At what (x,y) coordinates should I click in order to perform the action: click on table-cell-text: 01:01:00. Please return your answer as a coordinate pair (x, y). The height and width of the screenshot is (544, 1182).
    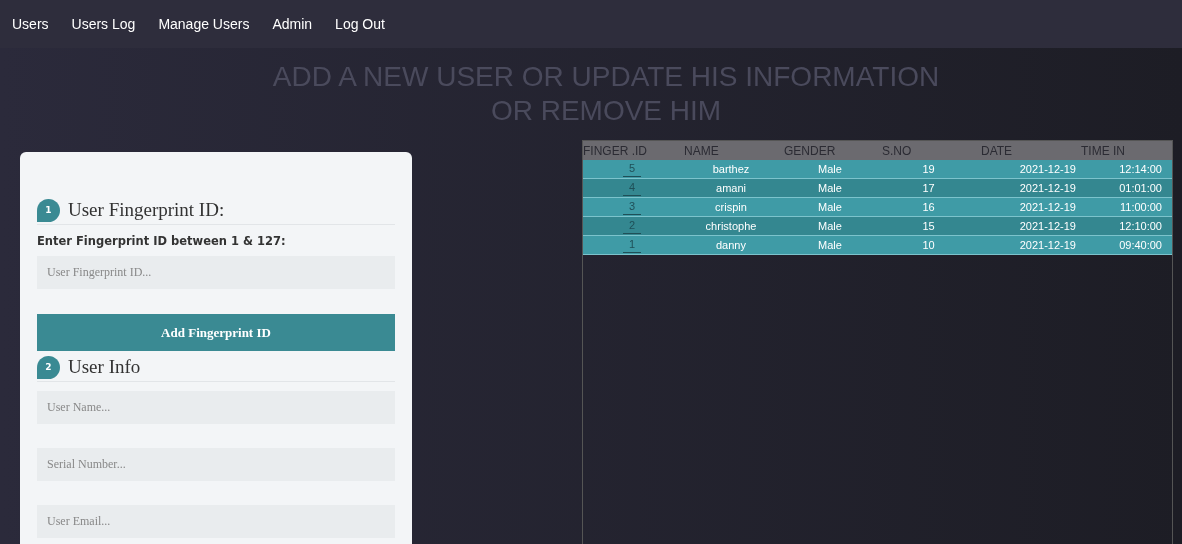
    Looking at the image, I should click on (1140, 188).